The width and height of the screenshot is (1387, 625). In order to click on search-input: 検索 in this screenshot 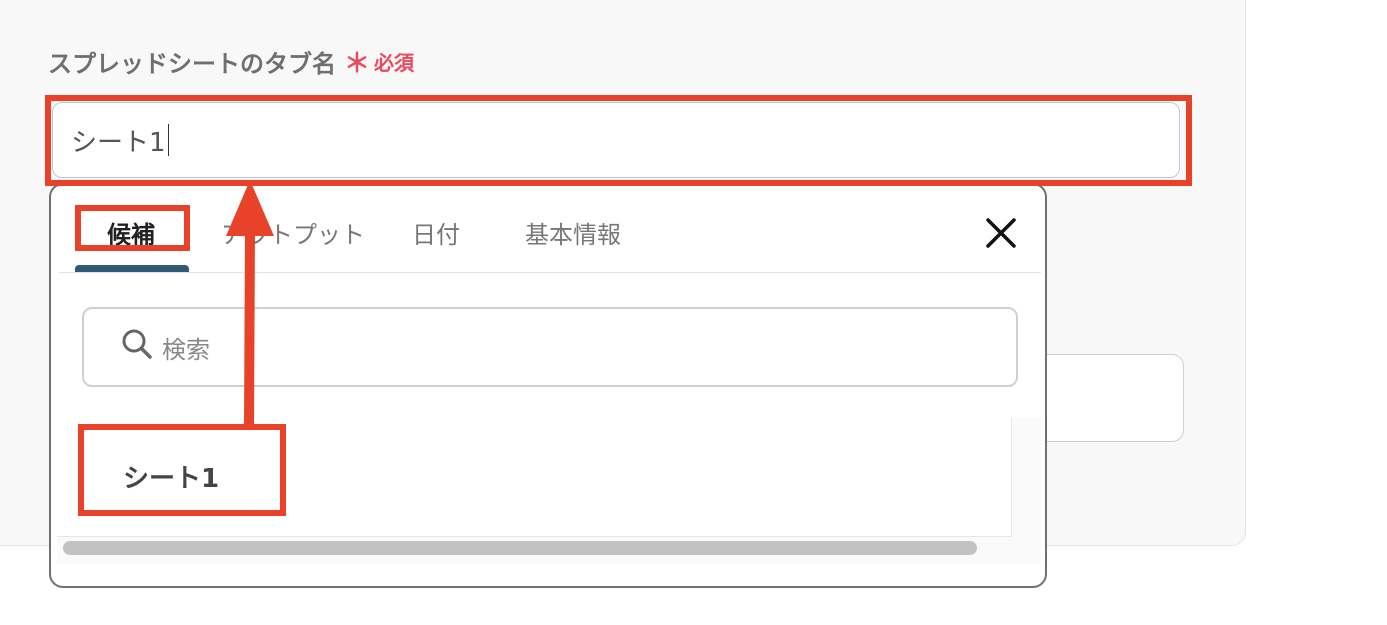, I will do `click(550, 347)`.